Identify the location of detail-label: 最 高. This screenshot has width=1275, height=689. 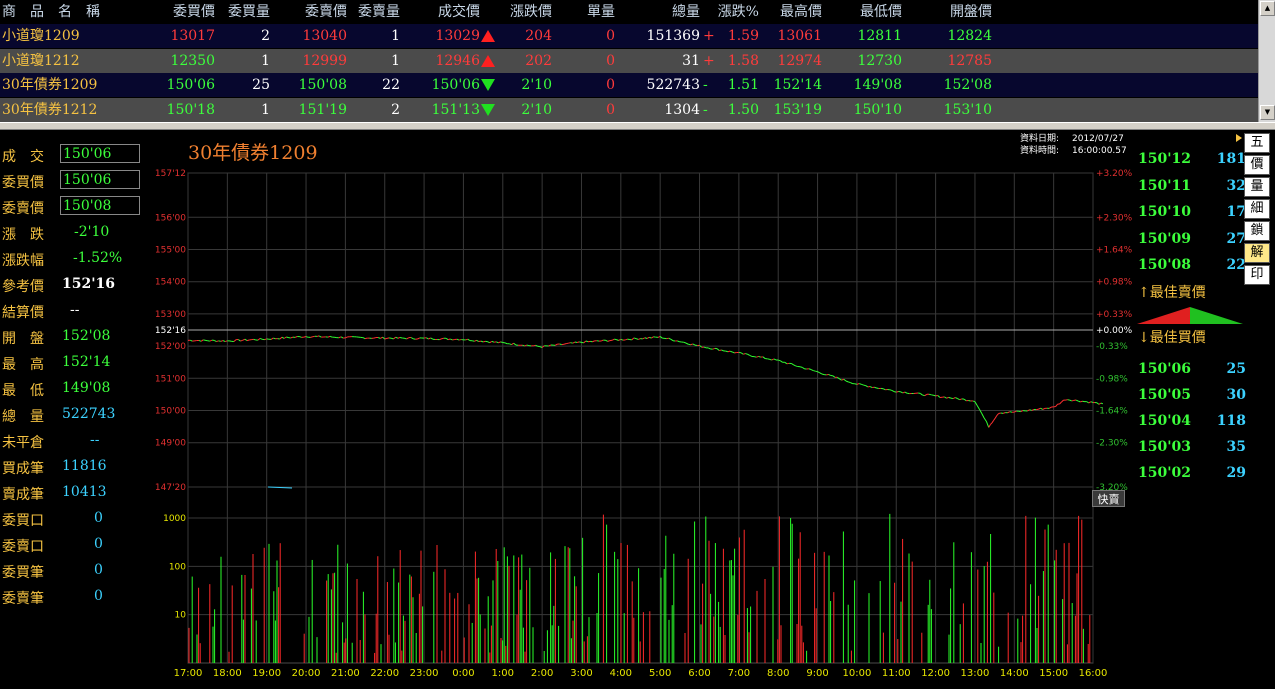
(23, 364).